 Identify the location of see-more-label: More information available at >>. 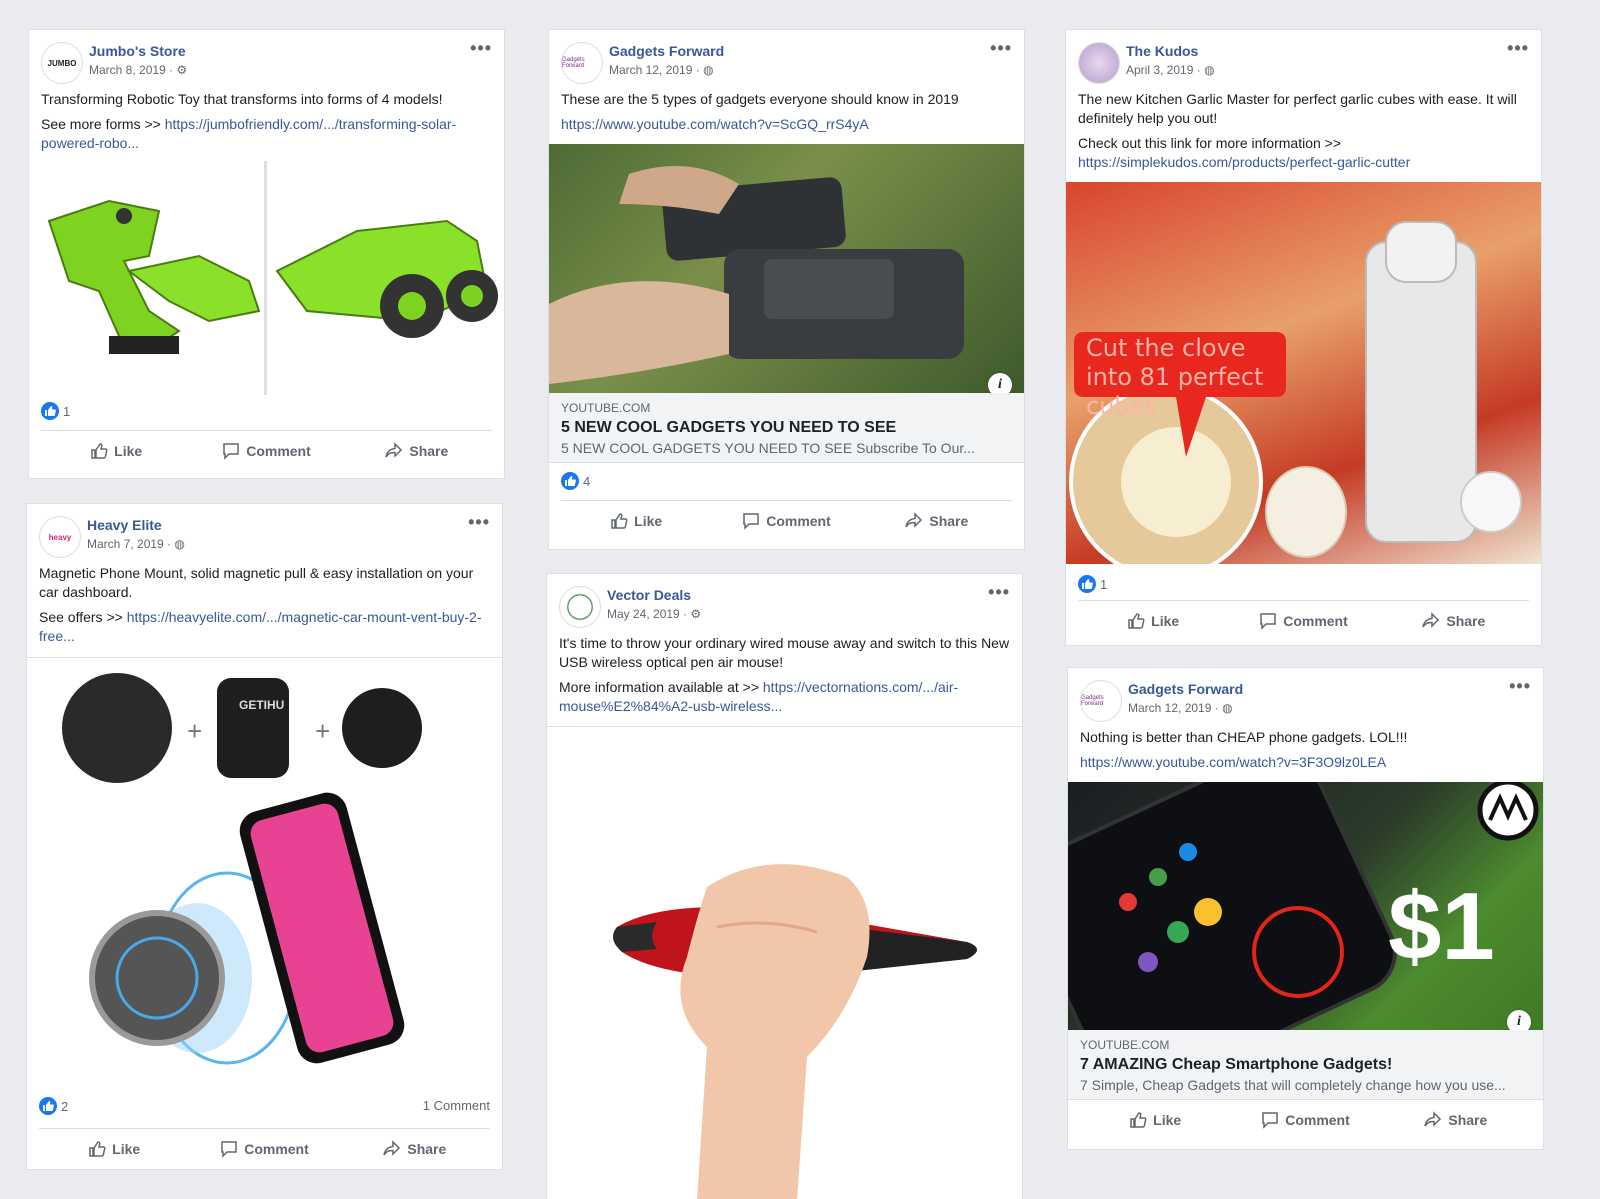
(661, 687).